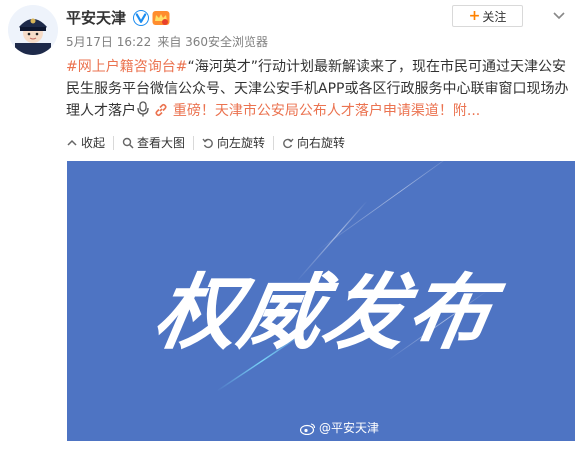 The width and height of the screenshot is (583, 449). Describe the element at coordinates (93, 143) in the screenshot. I see `collapse-label: 收起` at that location.